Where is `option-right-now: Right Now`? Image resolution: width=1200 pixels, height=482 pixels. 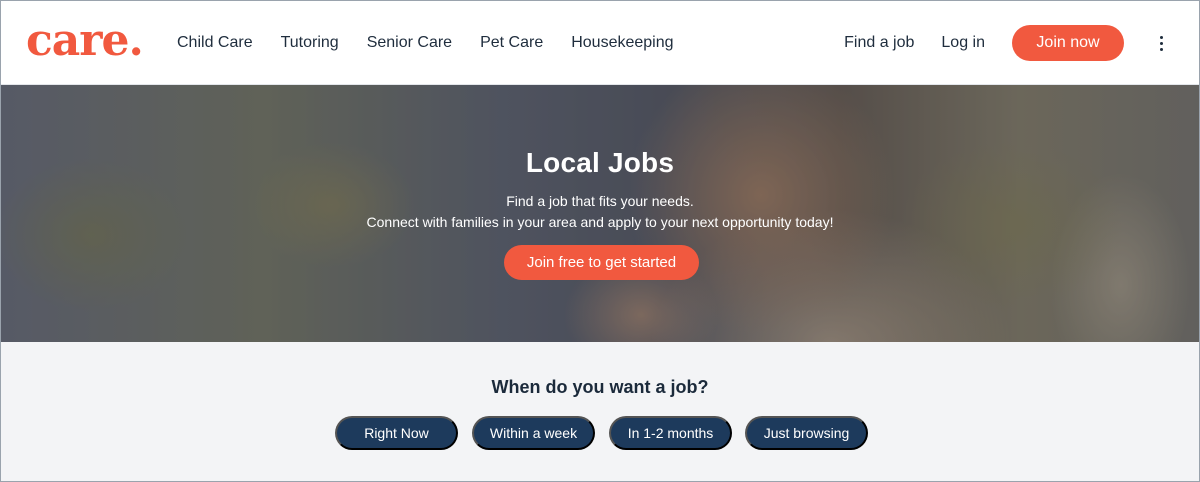
option-right-now: Right Now is located at coordinates (396, 433).